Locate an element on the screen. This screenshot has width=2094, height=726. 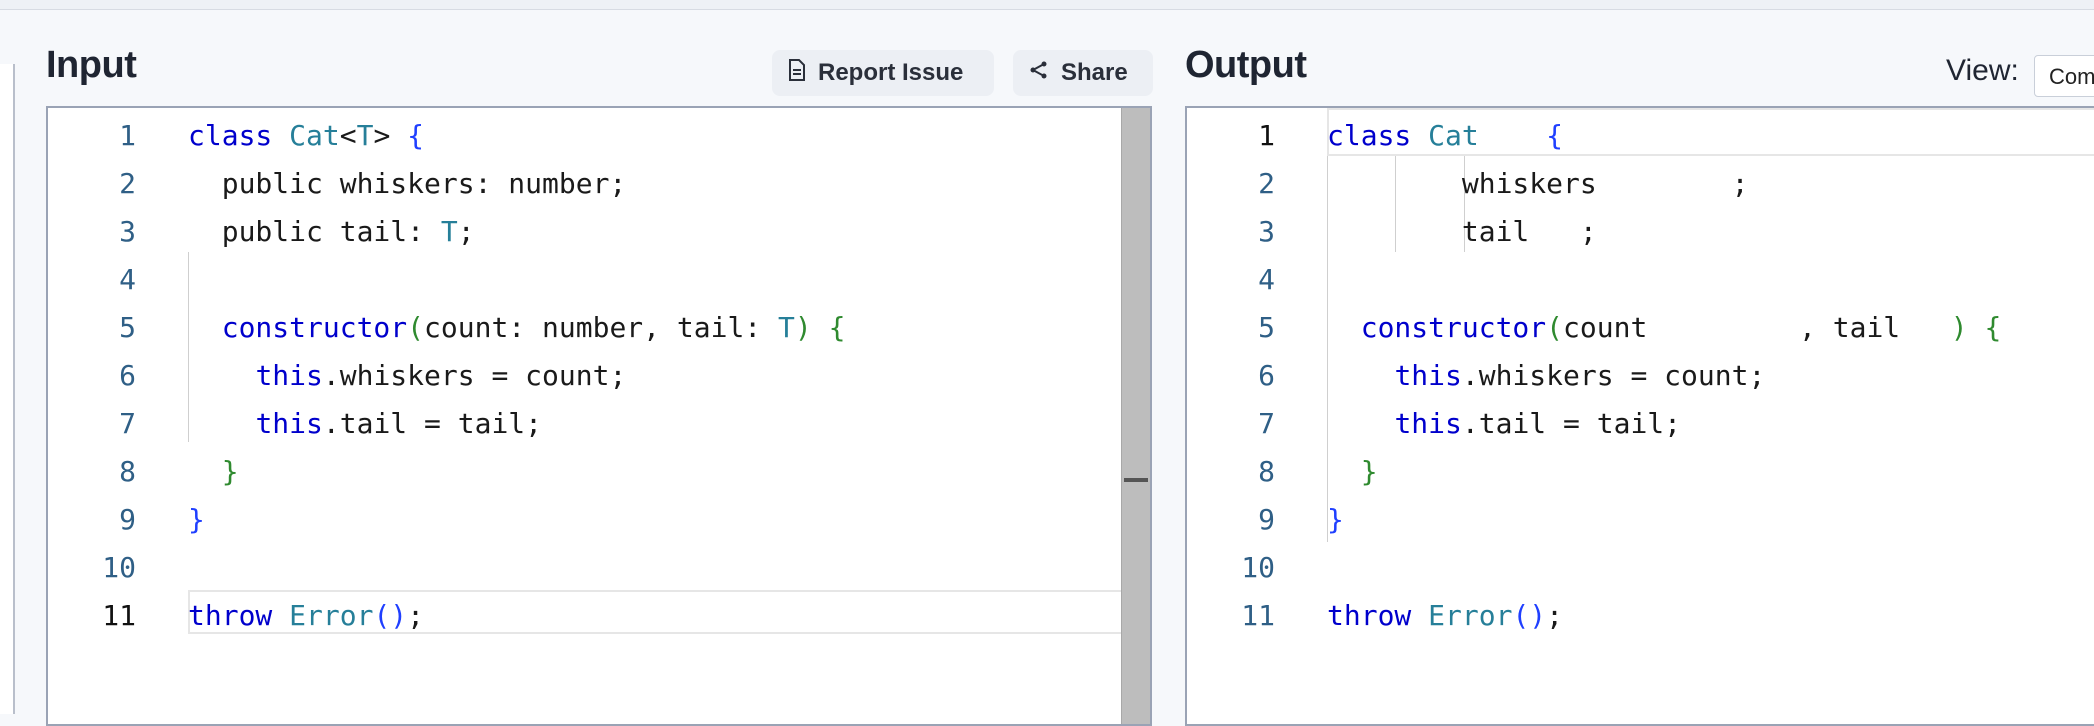
code-token: count , tail is located at coordinates (1757, 327).